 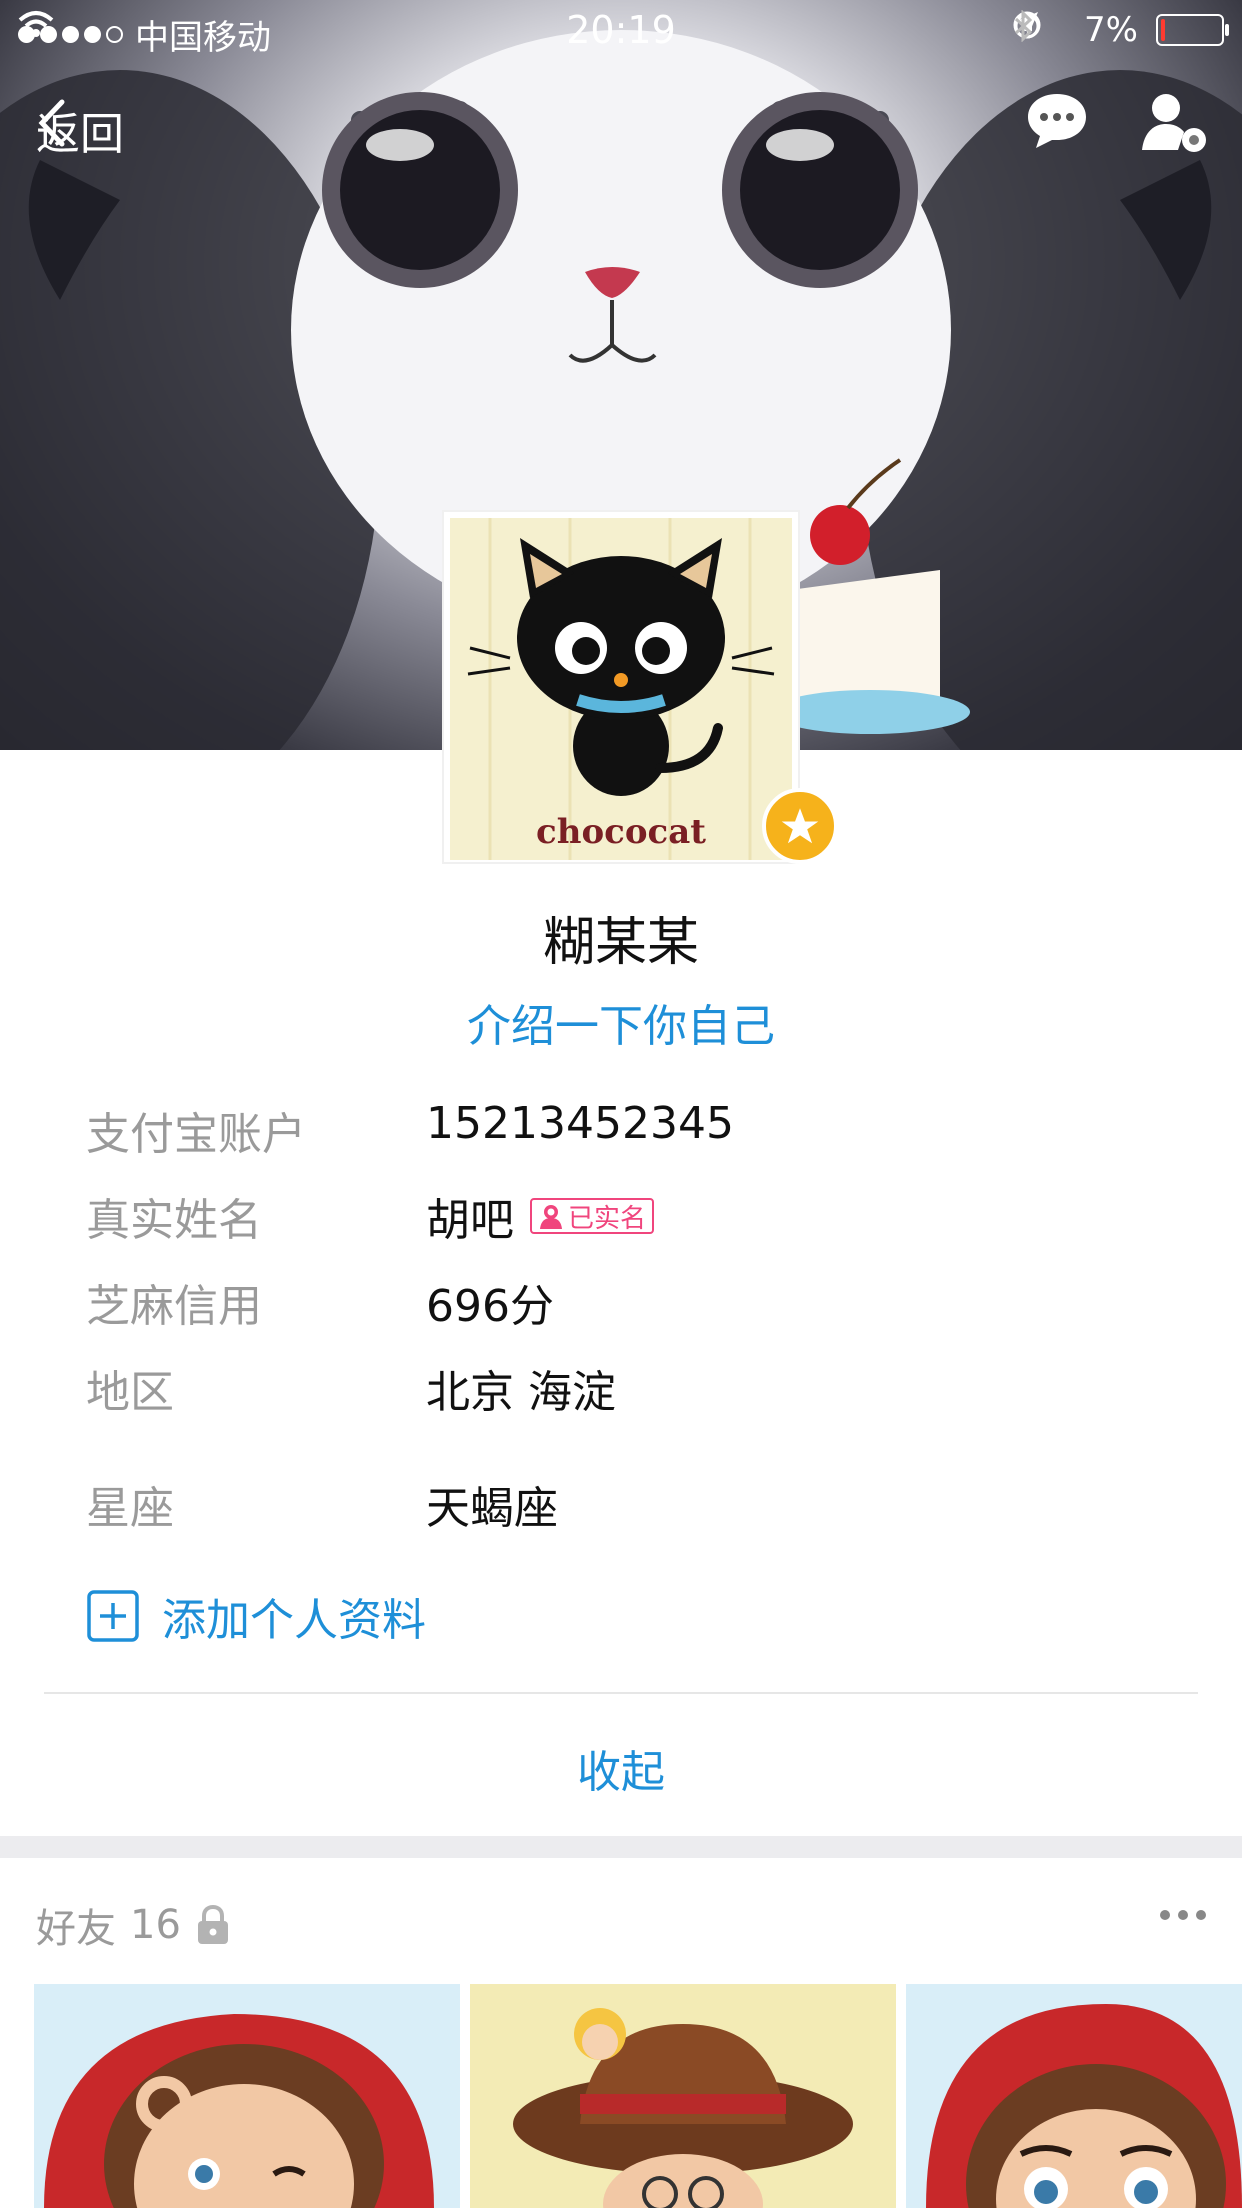 I want to click on avatar-caption: chococat, so click(x=621, y=832).